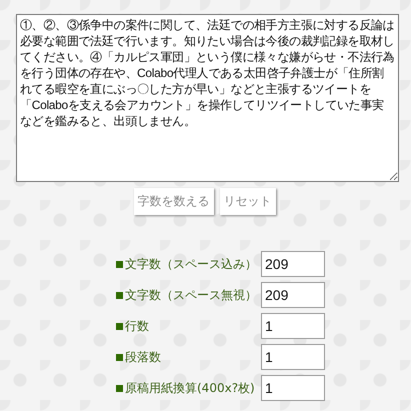 The width and height of the screenshot is (411, 411). What do you see at coordinates (143, 357) in the screenshot?
I see `result-label: 段落数` at bounding box center [143, 357].